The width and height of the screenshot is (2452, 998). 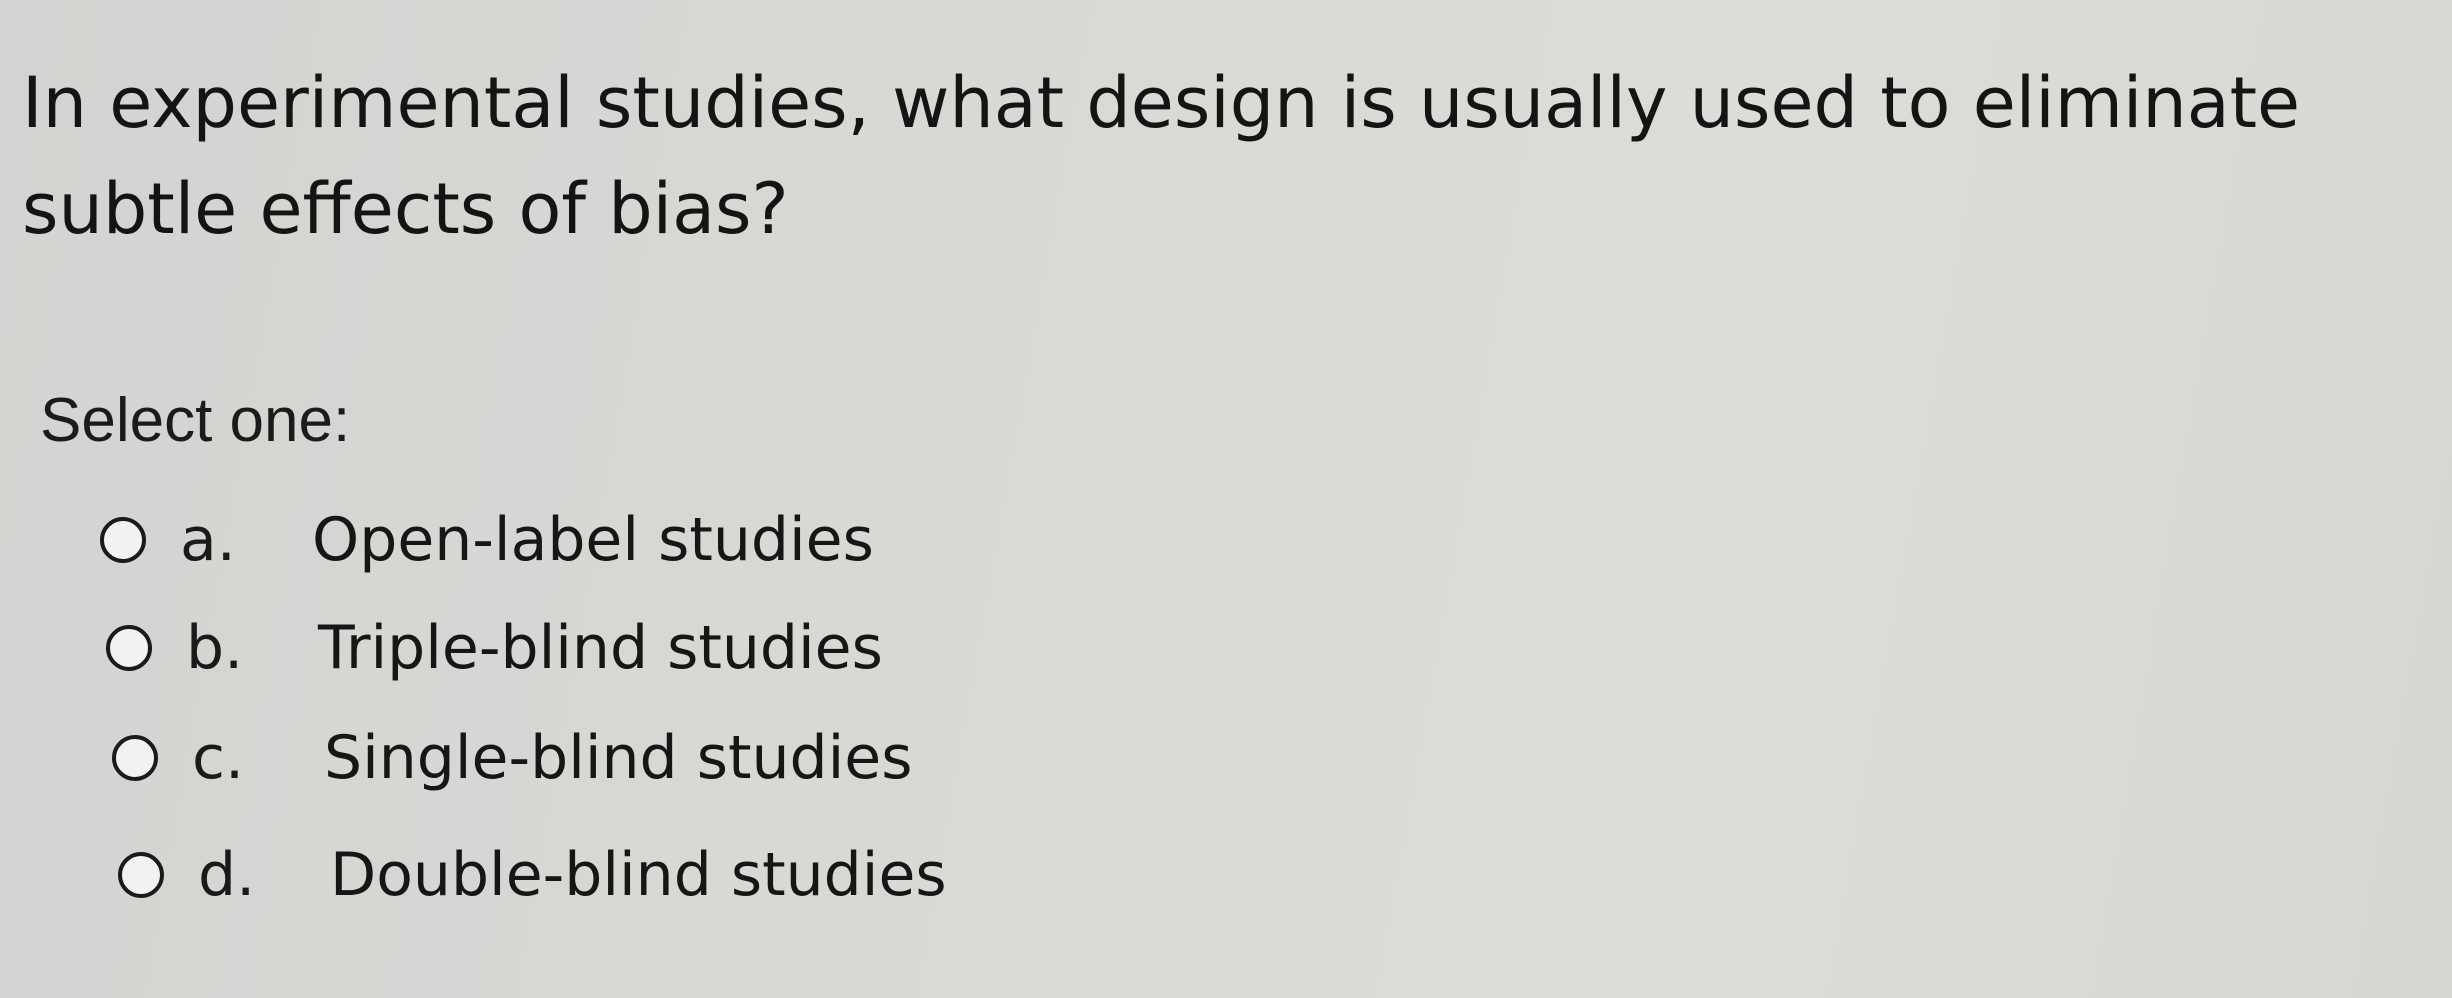 I want to click on option-b-label: Triple-blind studies, so click(x=600, y=648).